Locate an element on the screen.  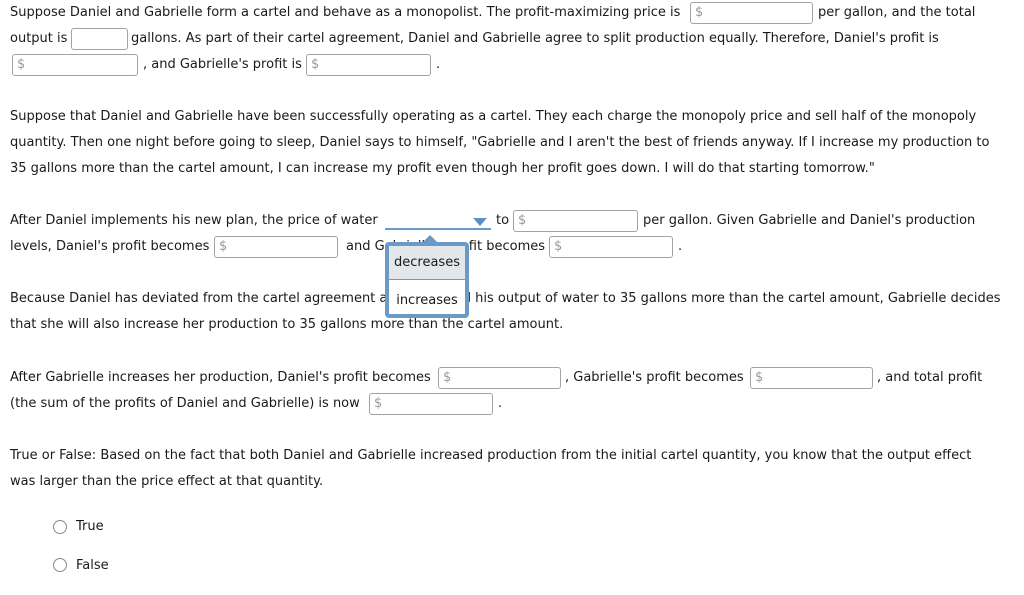
radio-label-false: False is located at coordinates (92, 566).